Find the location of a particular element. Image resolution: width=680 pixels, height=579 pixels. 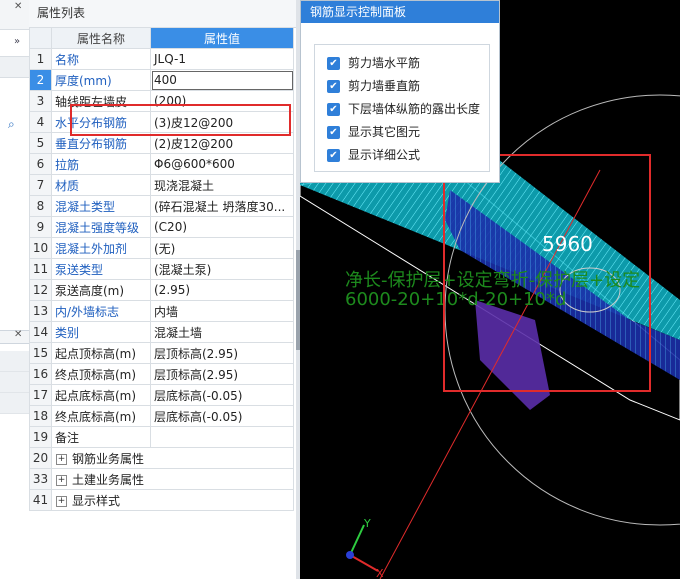

property-row: 1 名称 JLQ-1 is located at coordinates (161, 59).